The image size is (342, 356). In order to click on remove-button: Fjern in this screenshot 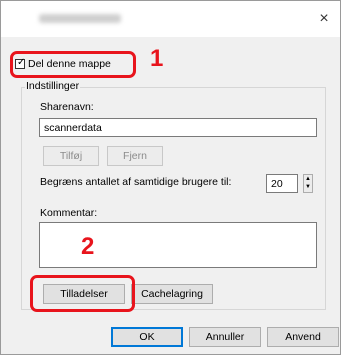, I will do `click(135, 156)`.